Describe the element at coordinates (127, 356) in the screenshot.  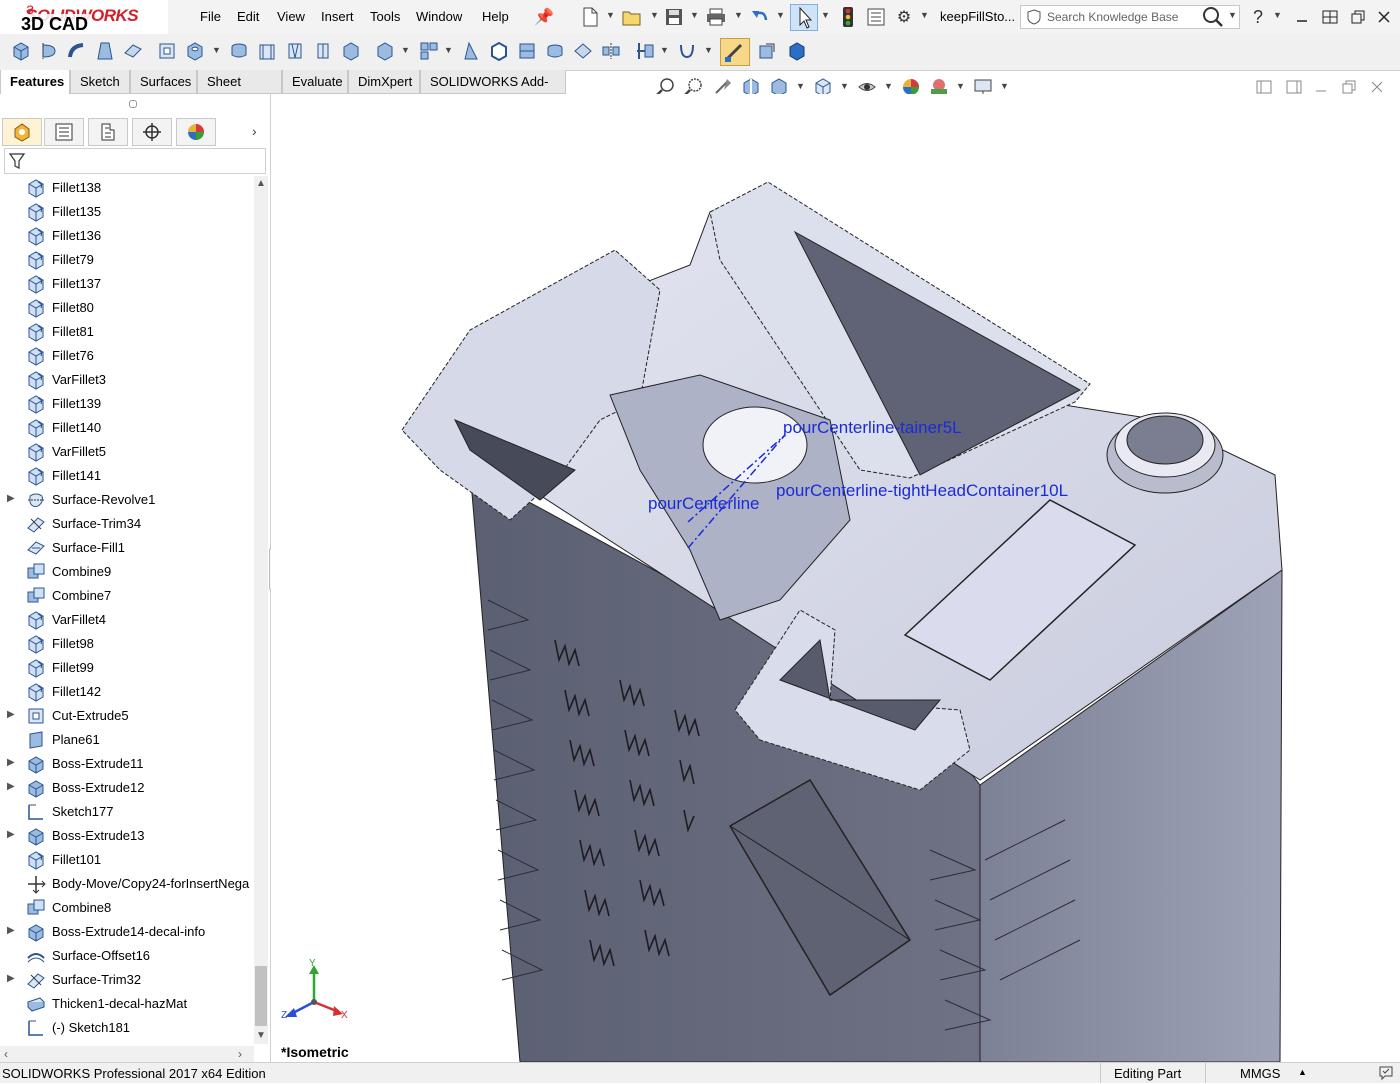
I see `tree-item: Fillet76` at that location.